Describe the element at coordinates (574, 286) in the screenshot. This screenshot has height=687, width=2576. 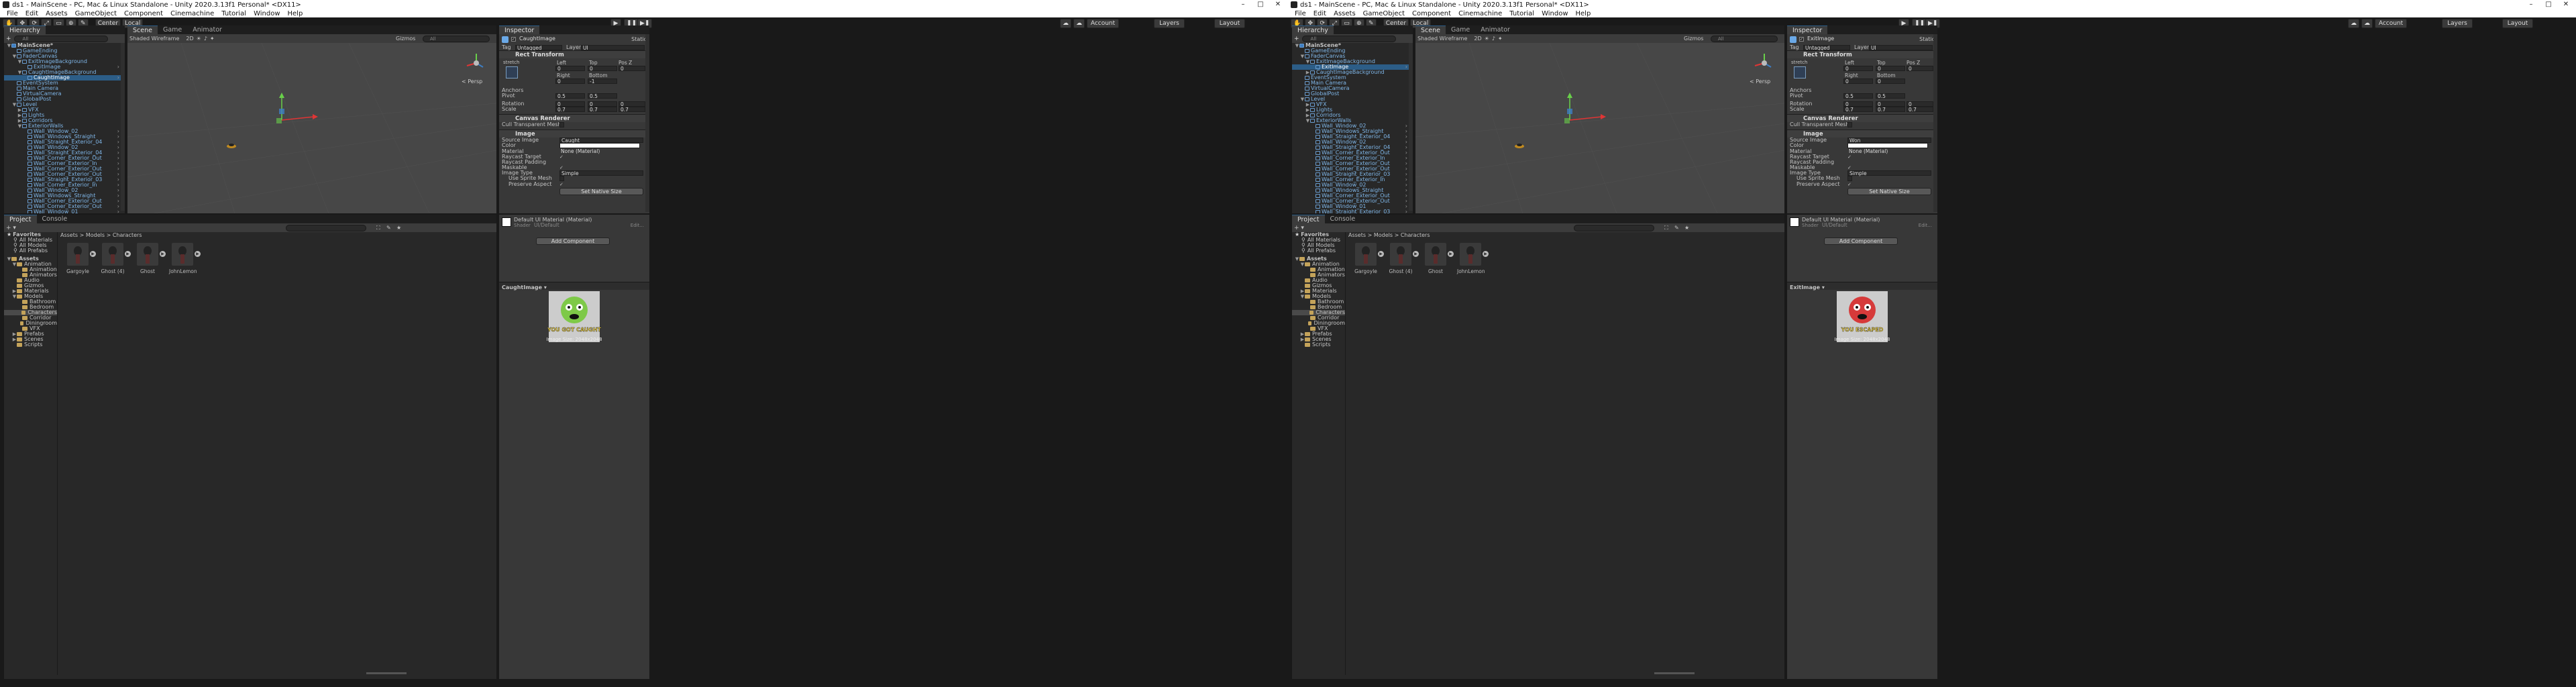
I see `preview-header: CaughtImage ▾` at that location.